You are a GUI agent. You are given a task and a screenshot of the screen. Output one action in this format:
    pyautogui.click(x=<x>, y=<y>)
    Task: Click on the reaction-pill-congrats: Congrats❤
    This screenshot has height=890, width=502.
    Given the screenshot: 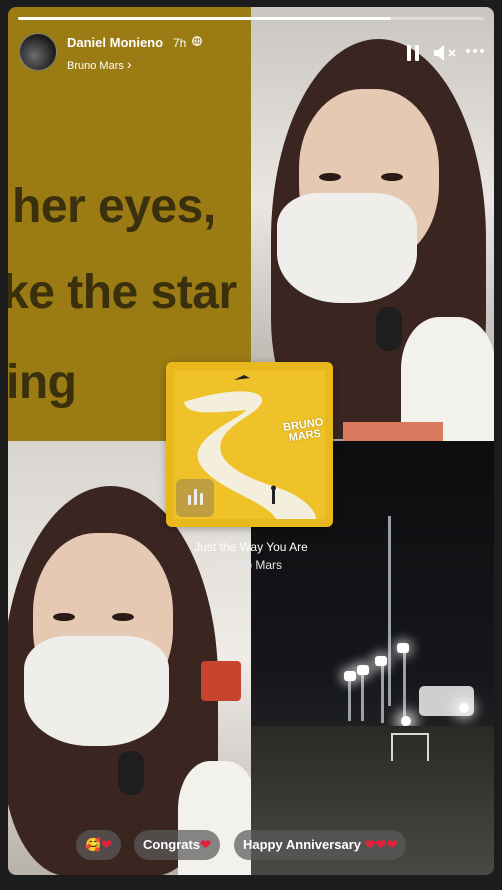 What is the action you would take?
    pyautogui.click(x=177, y=845)
    